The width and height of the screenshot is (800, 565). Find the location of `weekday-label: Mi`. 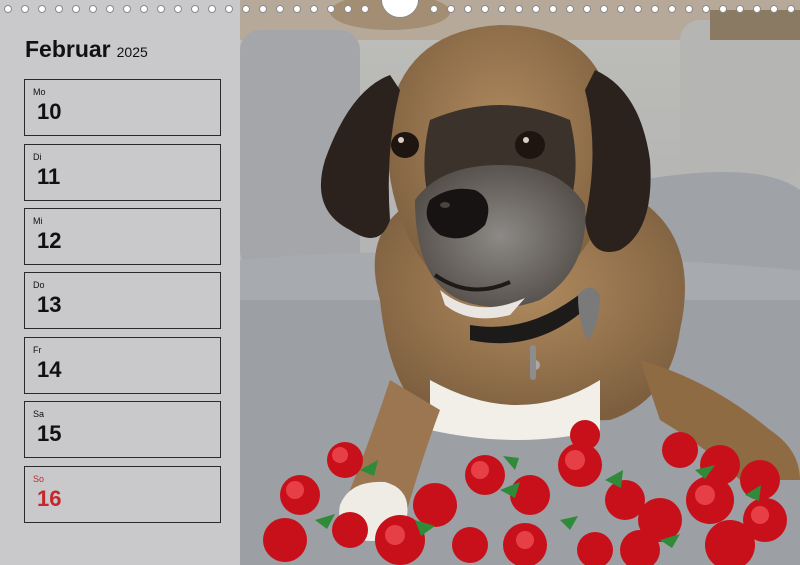

weekday-label: Mi is located at coordinates (38, 221).